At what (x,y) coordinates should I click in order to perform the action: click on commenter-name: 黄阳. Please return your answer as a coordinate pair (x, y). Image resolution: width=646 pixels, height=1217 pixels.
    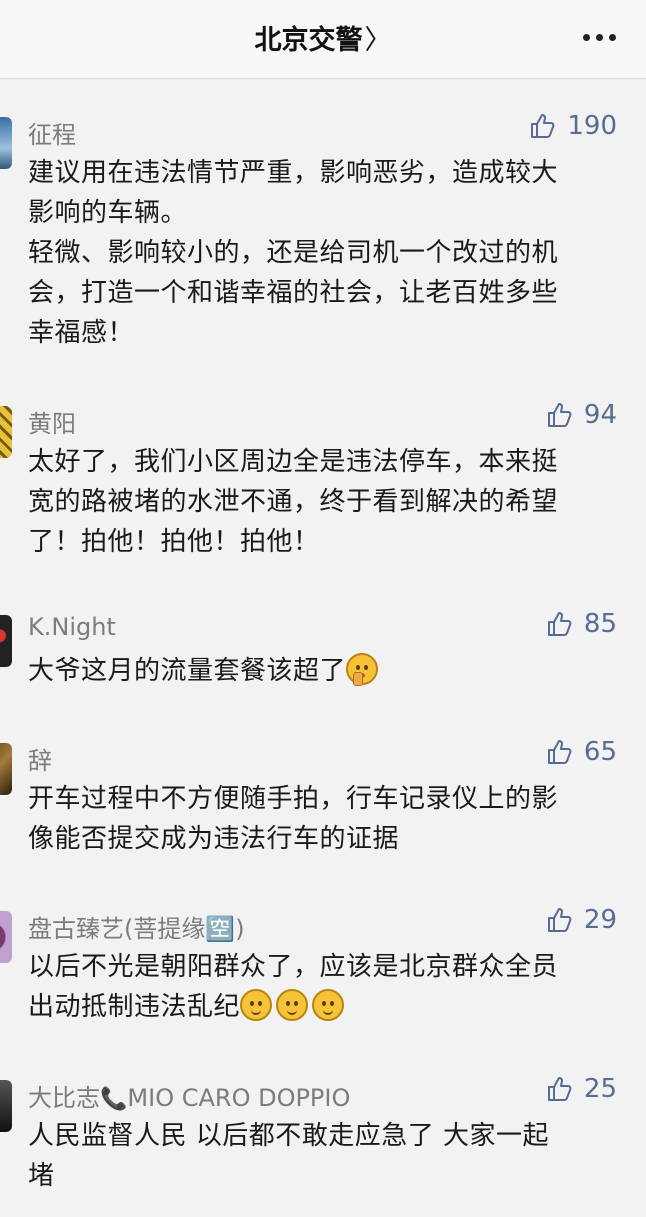
    Looking at the image, I should click on (52, 421).